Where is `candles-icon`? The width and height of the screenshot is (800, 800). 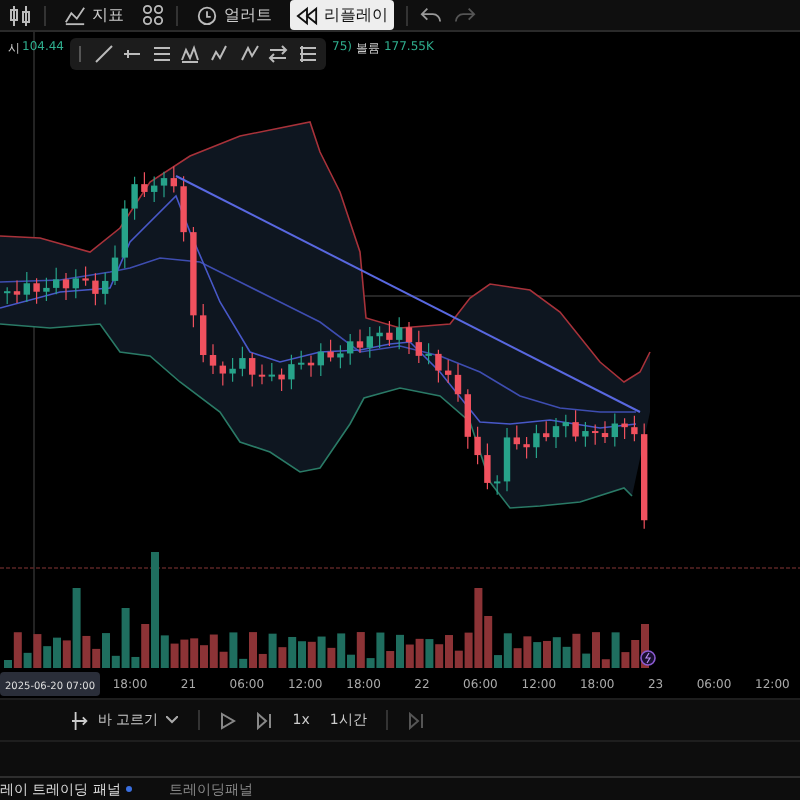
candles-icon is located at coordinates (20, 15).